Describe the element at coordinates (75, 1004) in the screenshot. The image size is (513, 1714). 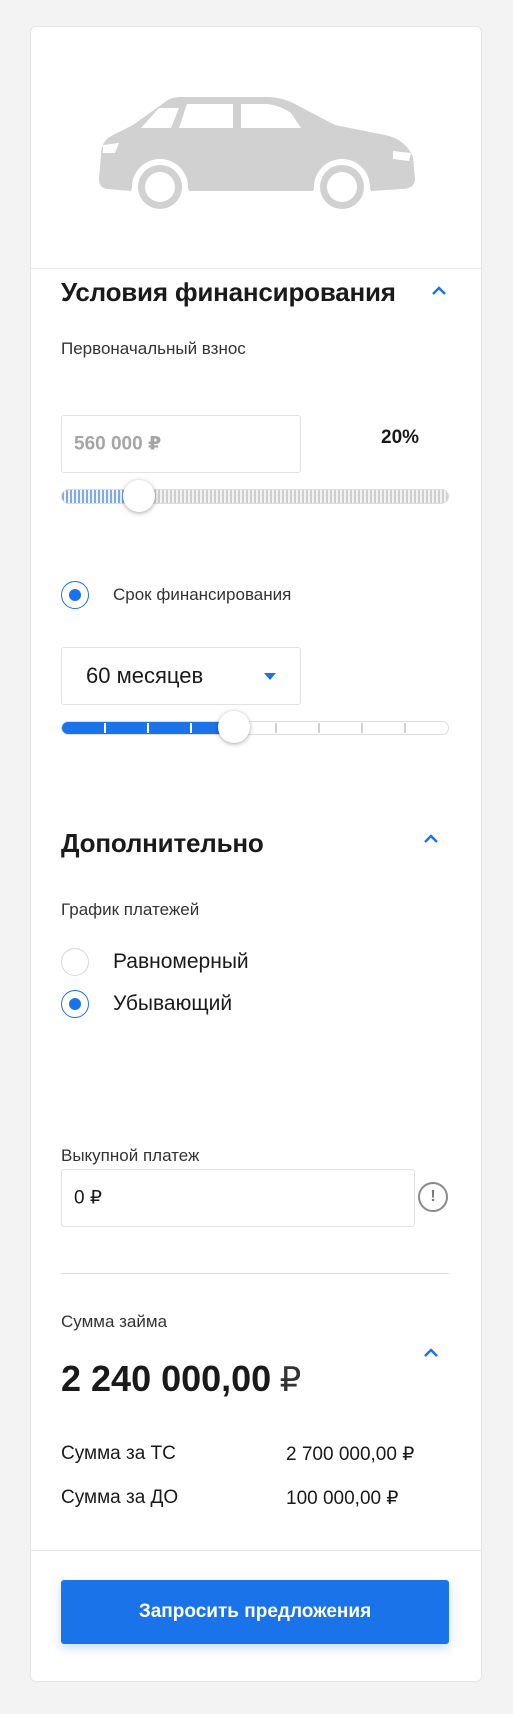
I see `schedule-option-decreasing-radio` at that location.